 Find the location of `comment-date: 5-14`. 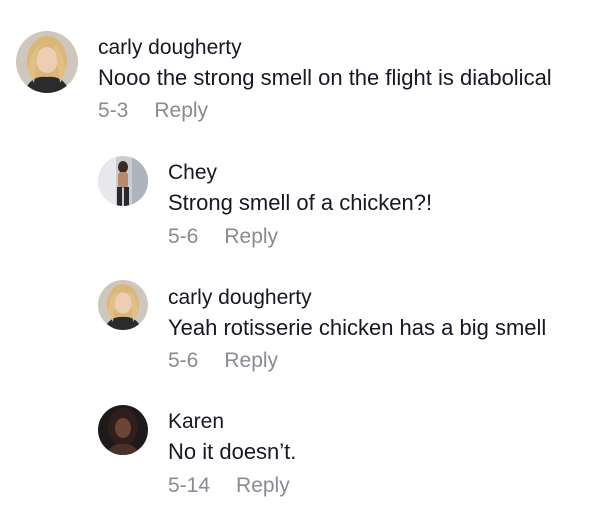

comment-date: 5-14 is located at coordinates (189, 485).